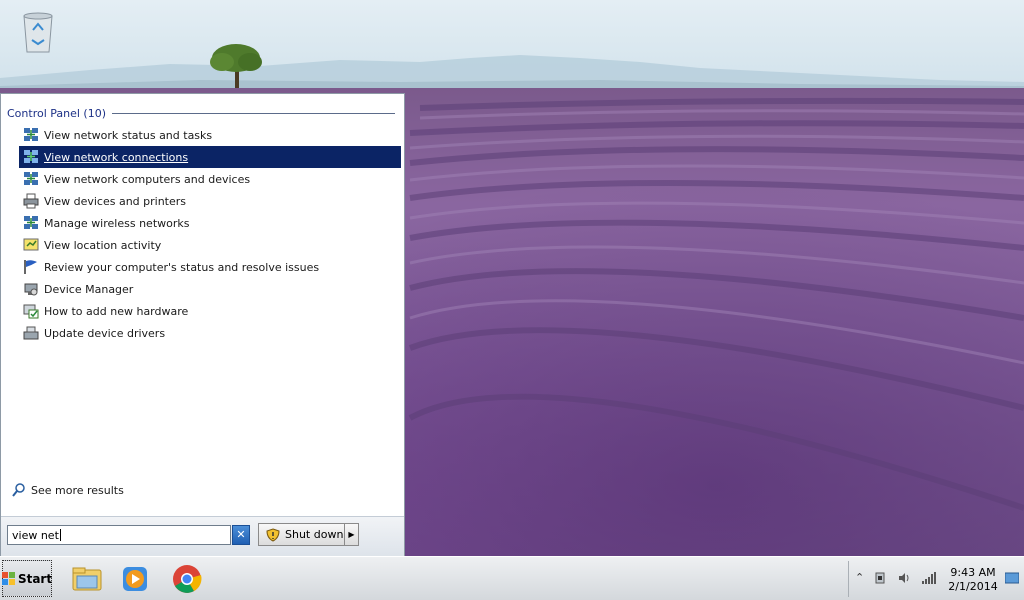 The height and width of the screenshot is (600, 1024). Describe the element at coordinates (928, 578) in the screenshot. I see `network-signal-icon` at that location.